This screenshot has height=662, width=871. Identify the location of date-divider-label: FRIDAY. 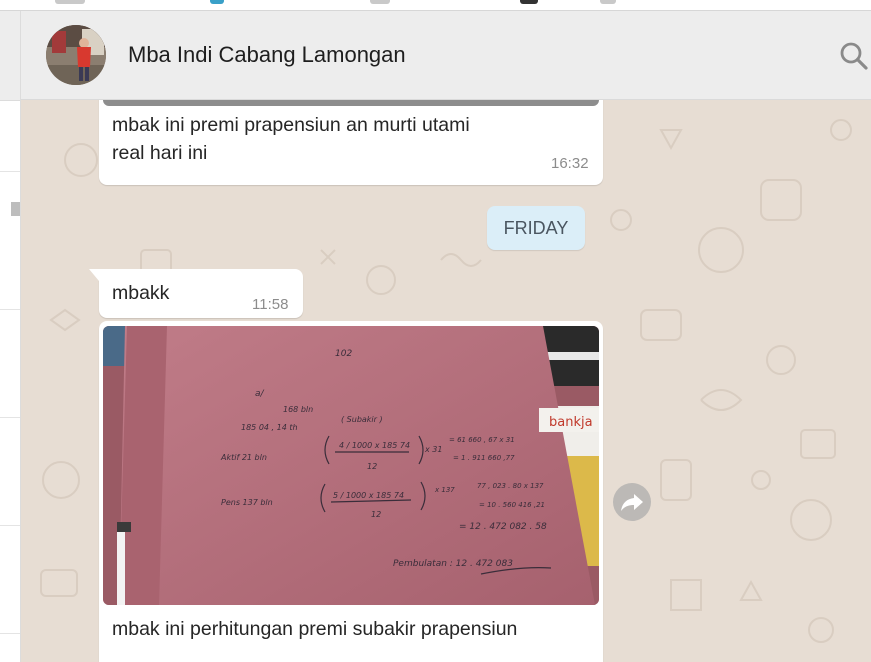
(536, 228).